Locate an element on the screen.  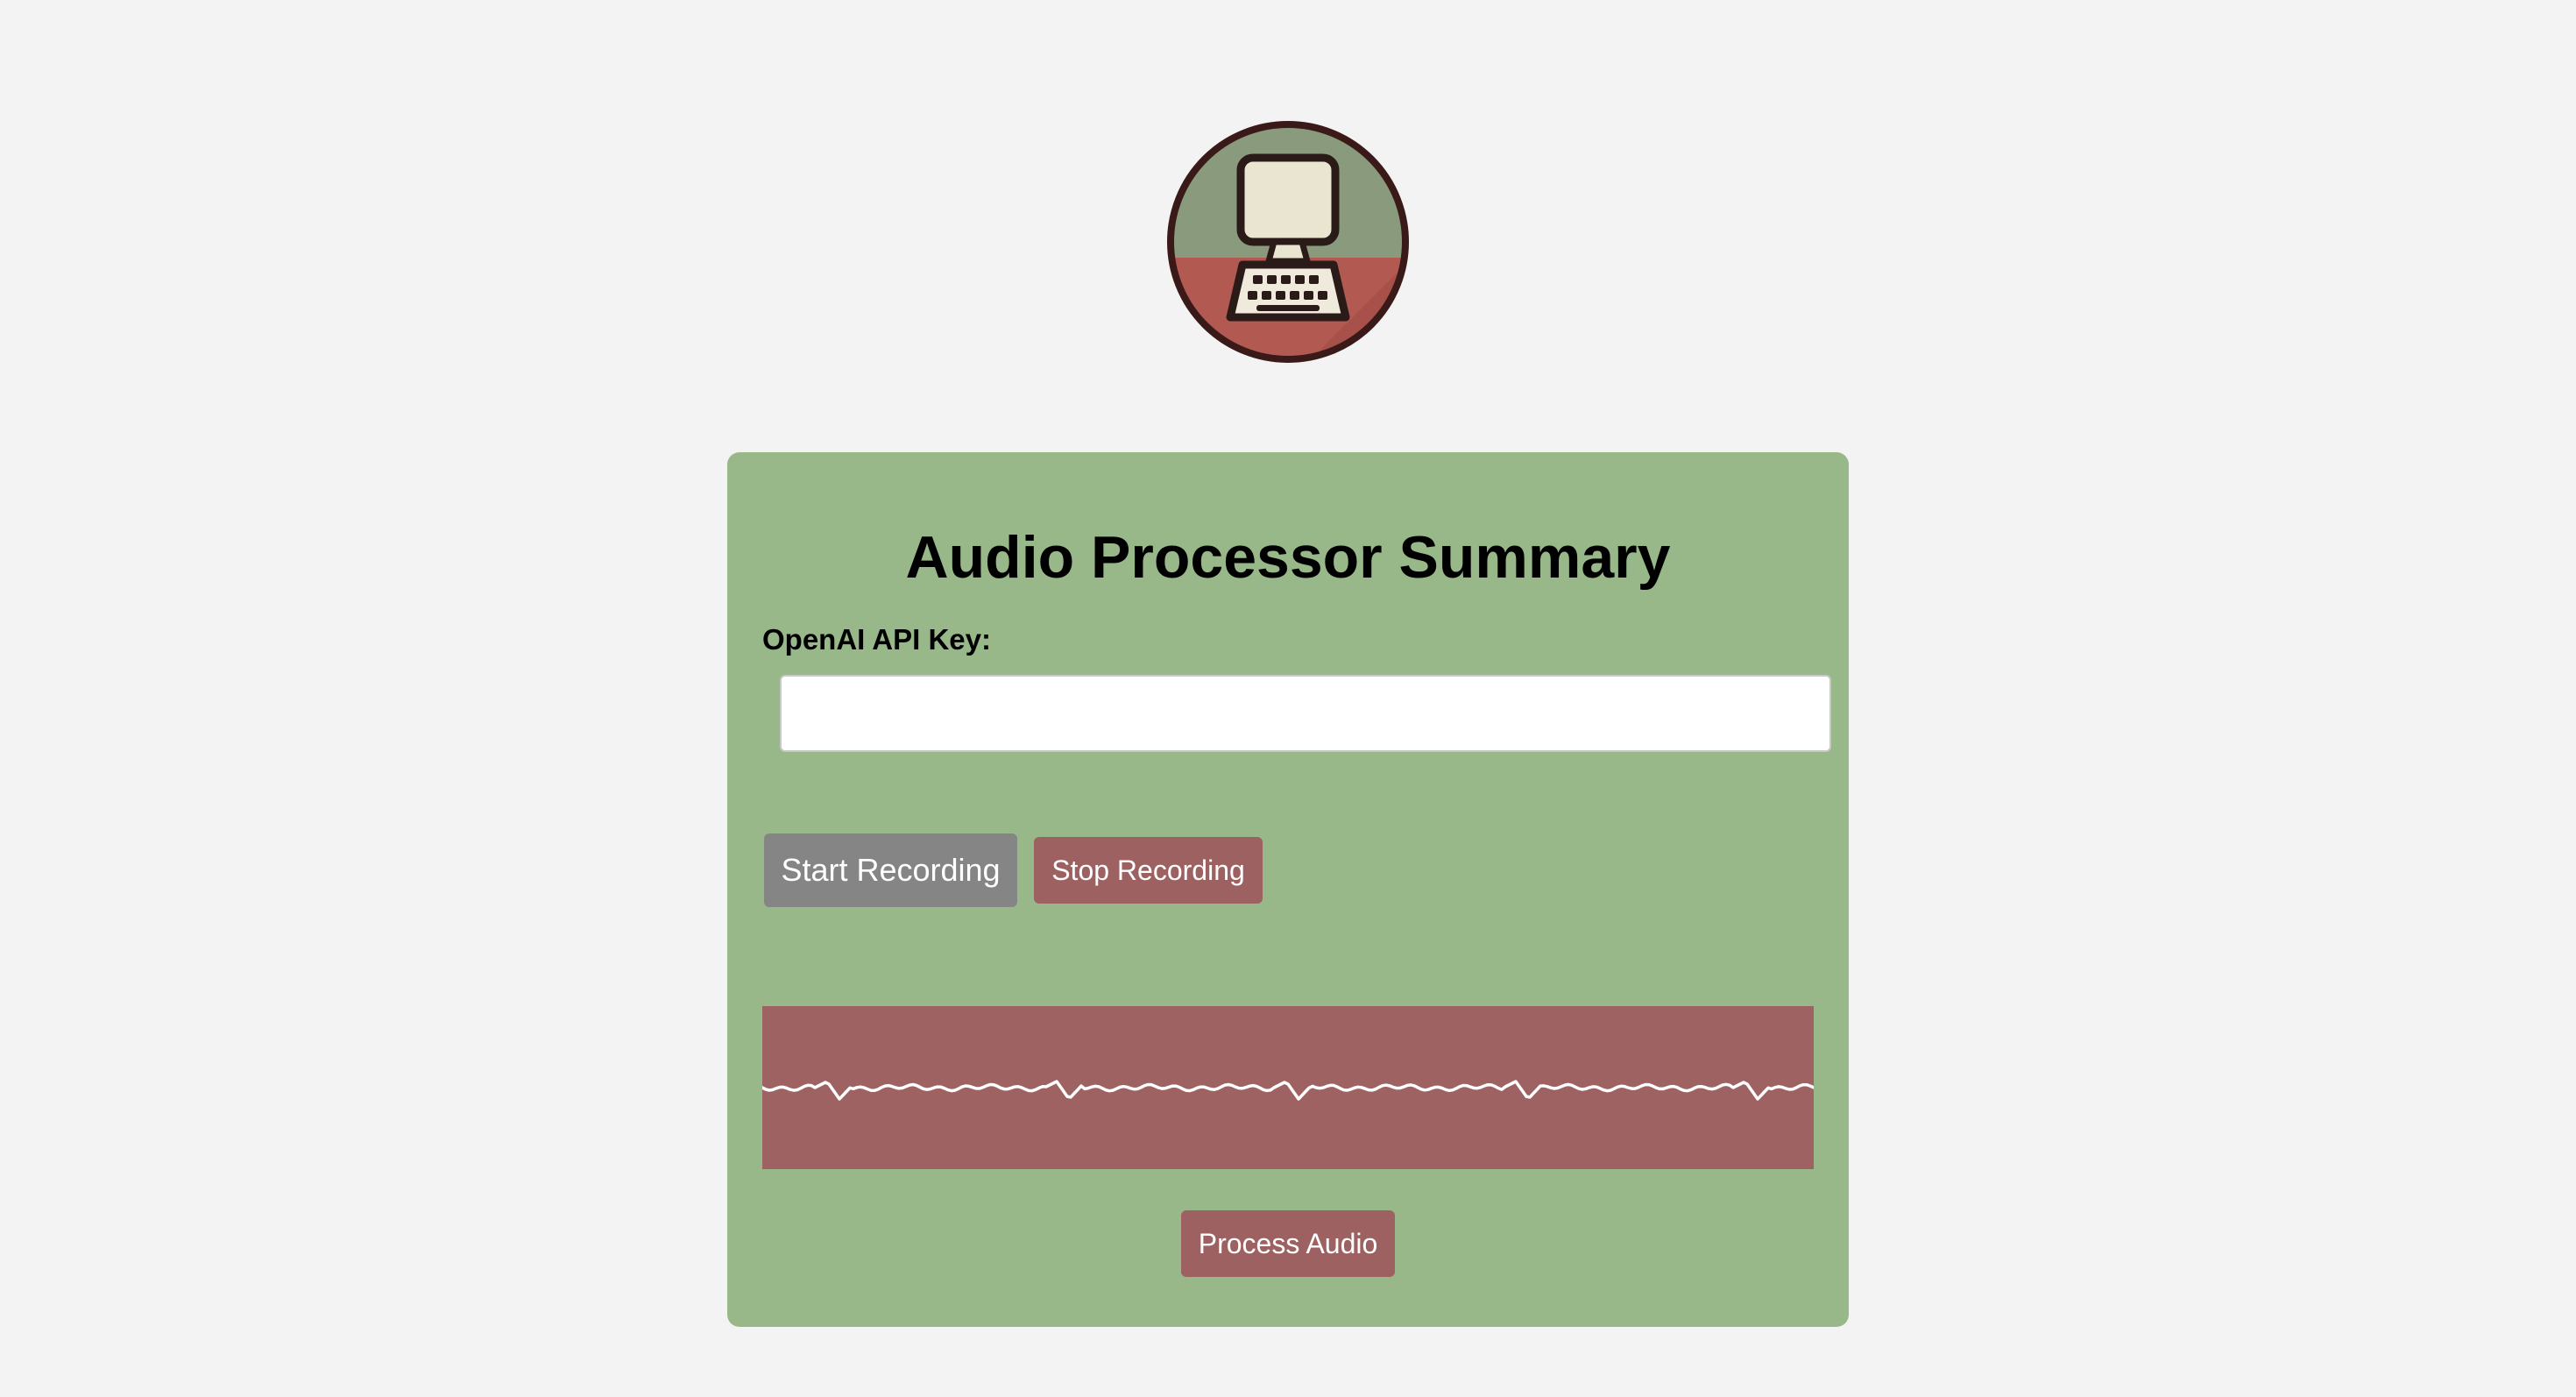
page-title: Audio Processor Summary is located at coordinates (1288, 557).